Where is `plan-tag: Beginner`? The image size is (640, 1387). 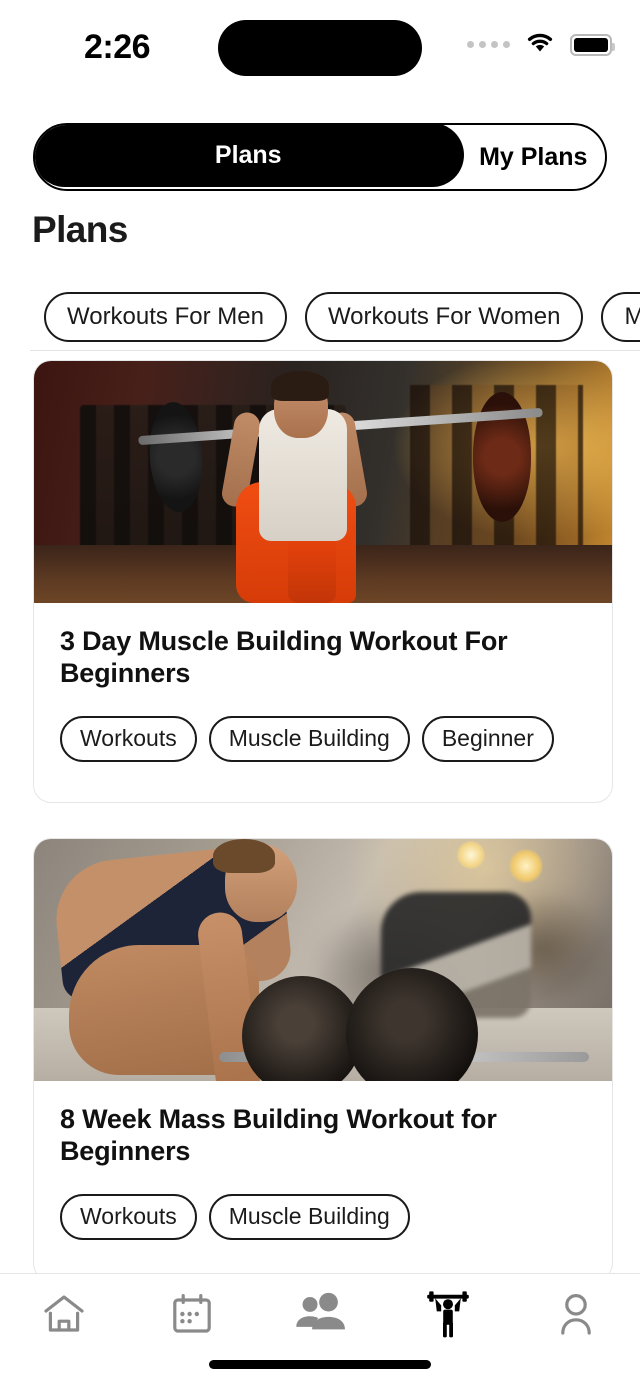 plan-tag: Beginner is located at coordinates (487, 738).